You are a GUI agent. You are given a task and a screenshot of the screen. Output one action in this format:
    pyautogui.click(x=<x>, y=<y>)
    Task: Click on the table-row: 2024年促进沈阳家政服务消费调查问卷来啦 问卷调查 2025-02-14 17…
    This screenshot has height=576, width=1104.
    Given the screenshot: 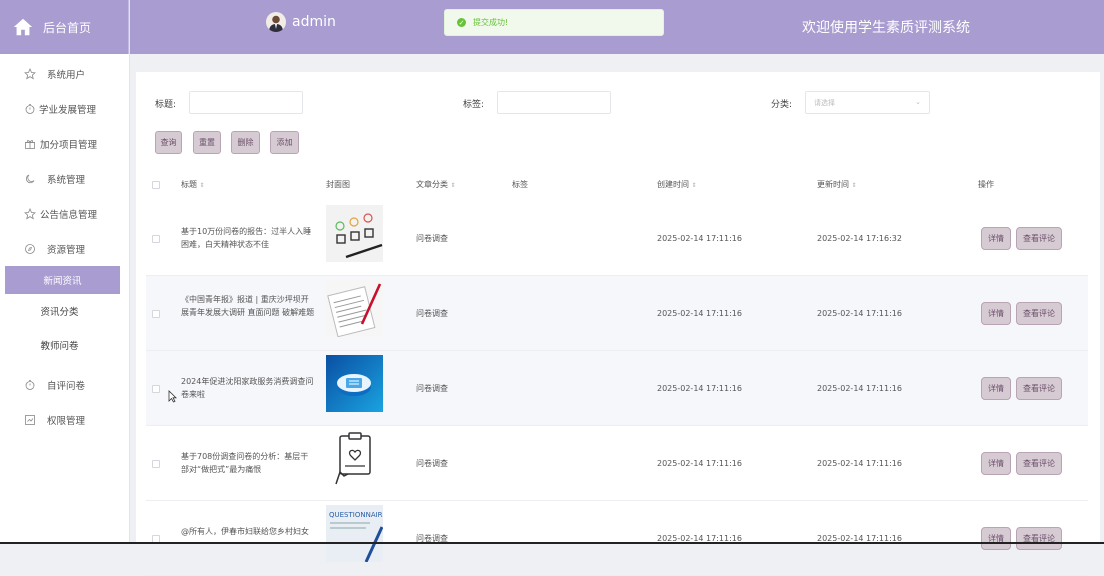 What is the action you would take?
    pyautogui.click(x=617, y=388)
    